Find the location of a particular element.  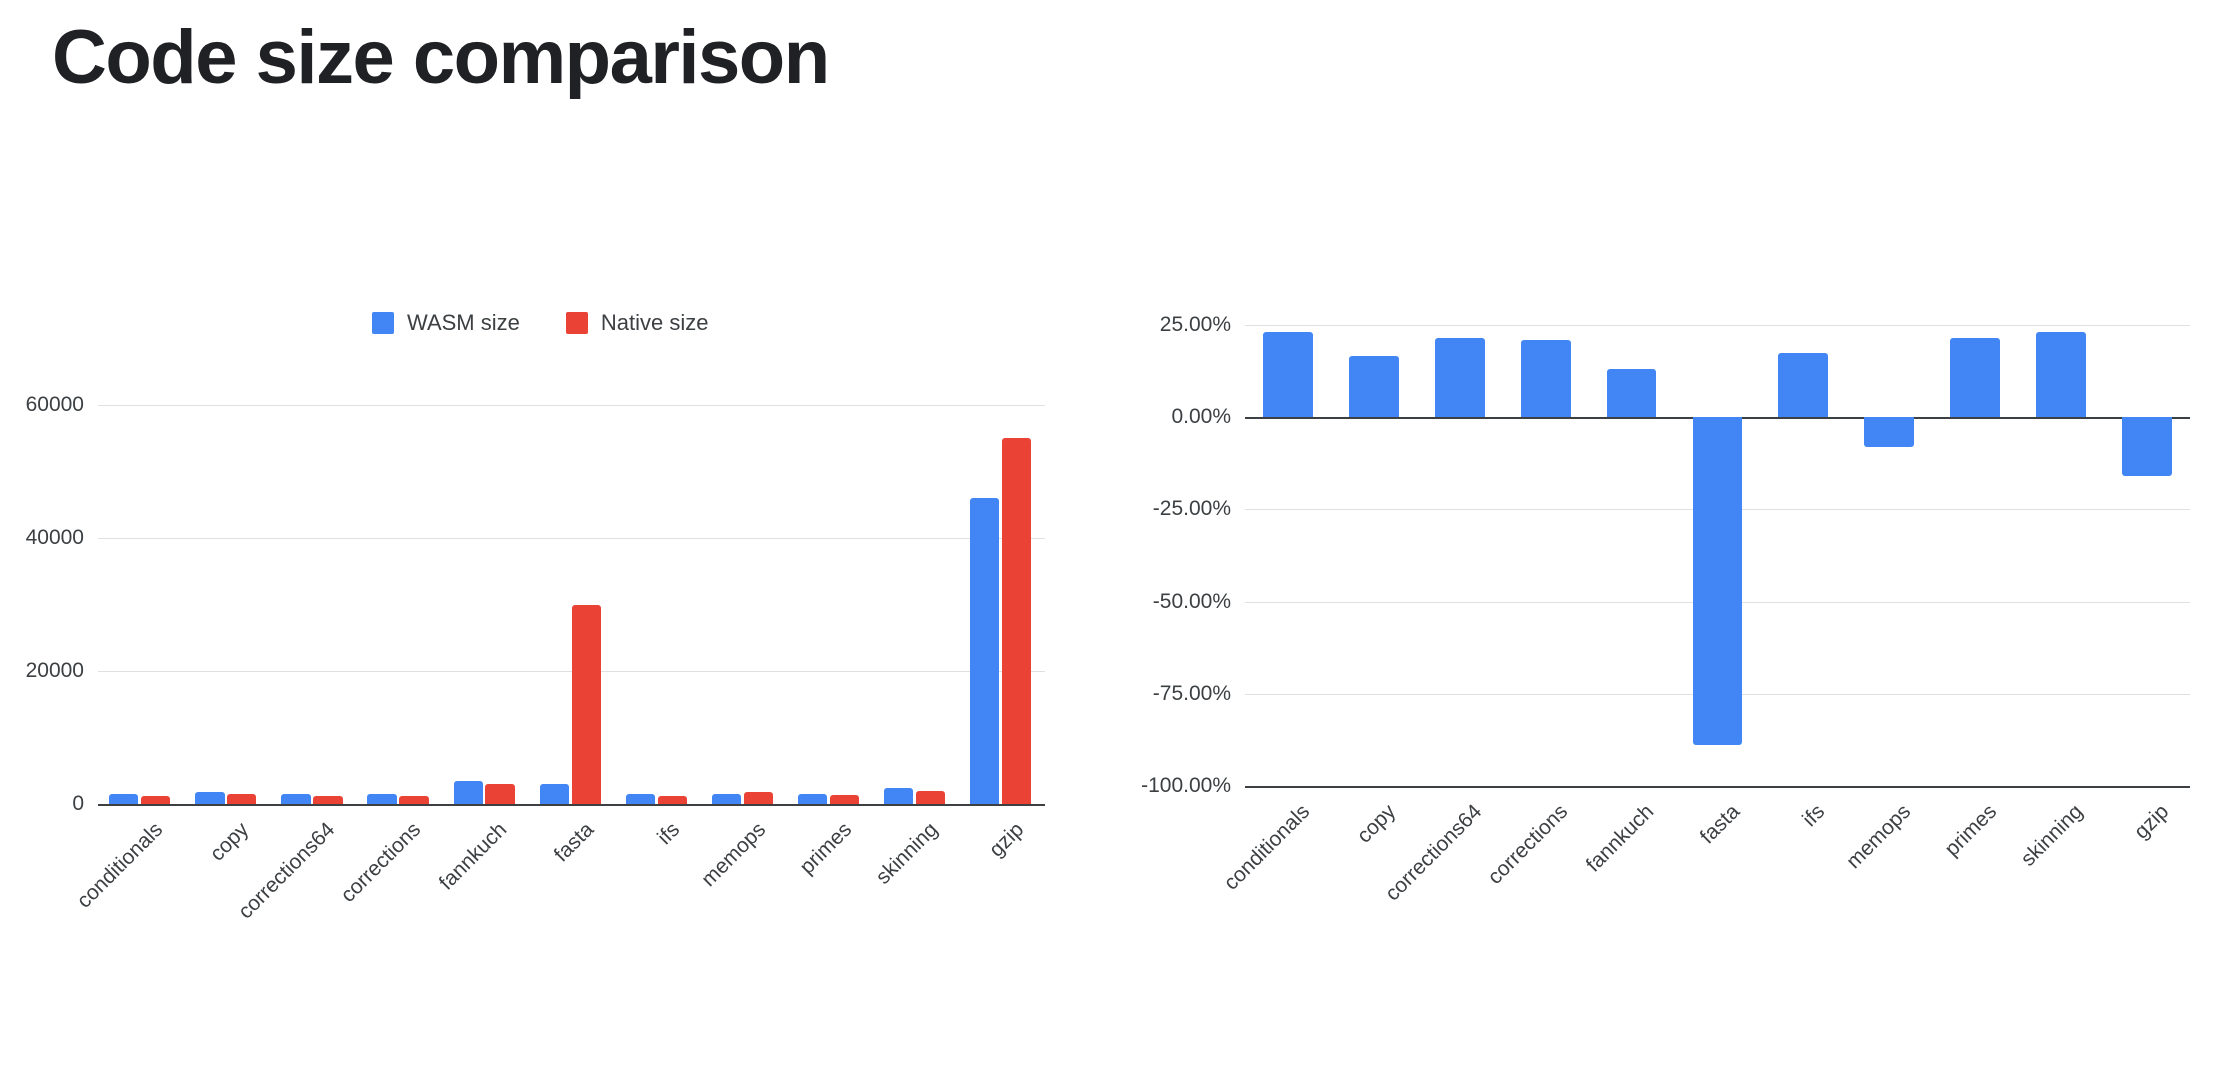

y-axis-tick-label: 0.00% is located at coordinates (1201, 417).